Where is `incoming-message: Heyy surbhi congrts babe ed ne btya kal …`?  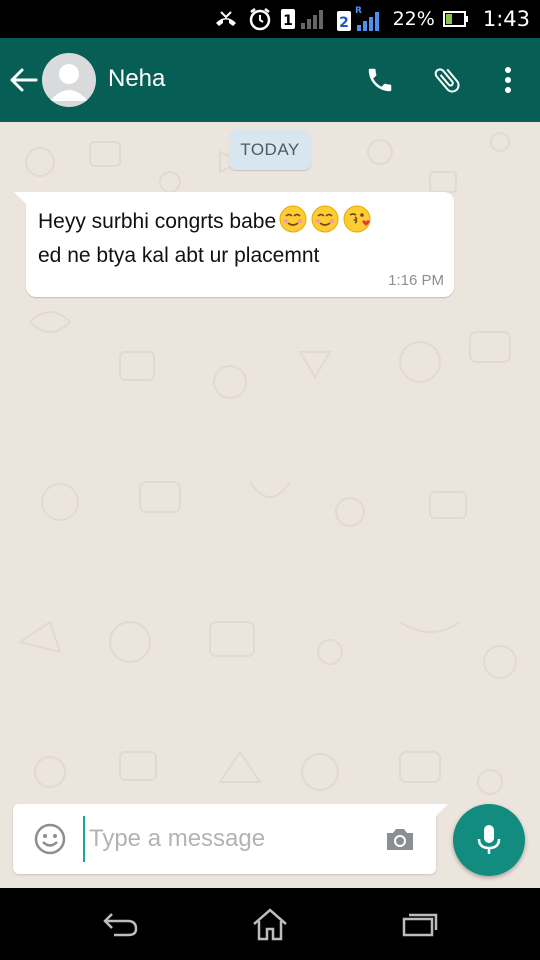 incoming-message: Heyy surbhi congrts babe ed ne btya kal … is located at coordinates (234, 244).